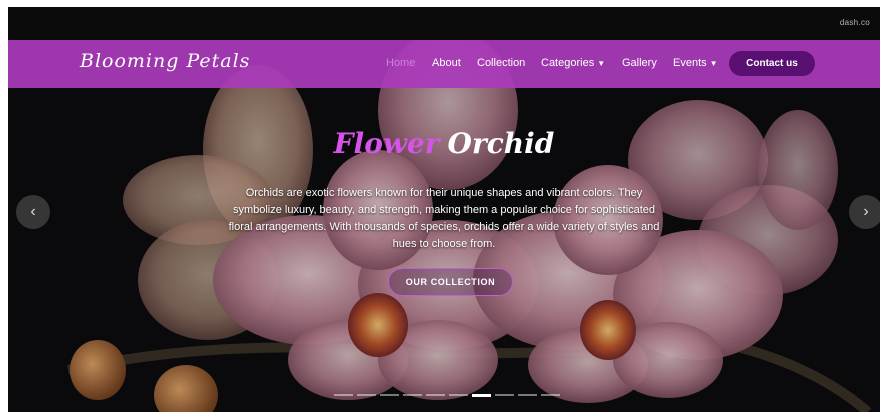 Image resolution: width=880 pixels, height=412 pixels. I want to click on chevron-left-icon: ‹, so click(33, 211).